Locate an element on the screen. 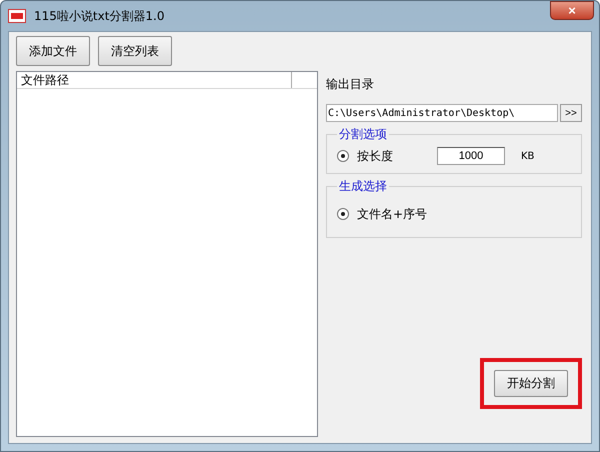 This screenshot has width=600, height=452. length-field: 1000 is located at coordinates (471, 156).